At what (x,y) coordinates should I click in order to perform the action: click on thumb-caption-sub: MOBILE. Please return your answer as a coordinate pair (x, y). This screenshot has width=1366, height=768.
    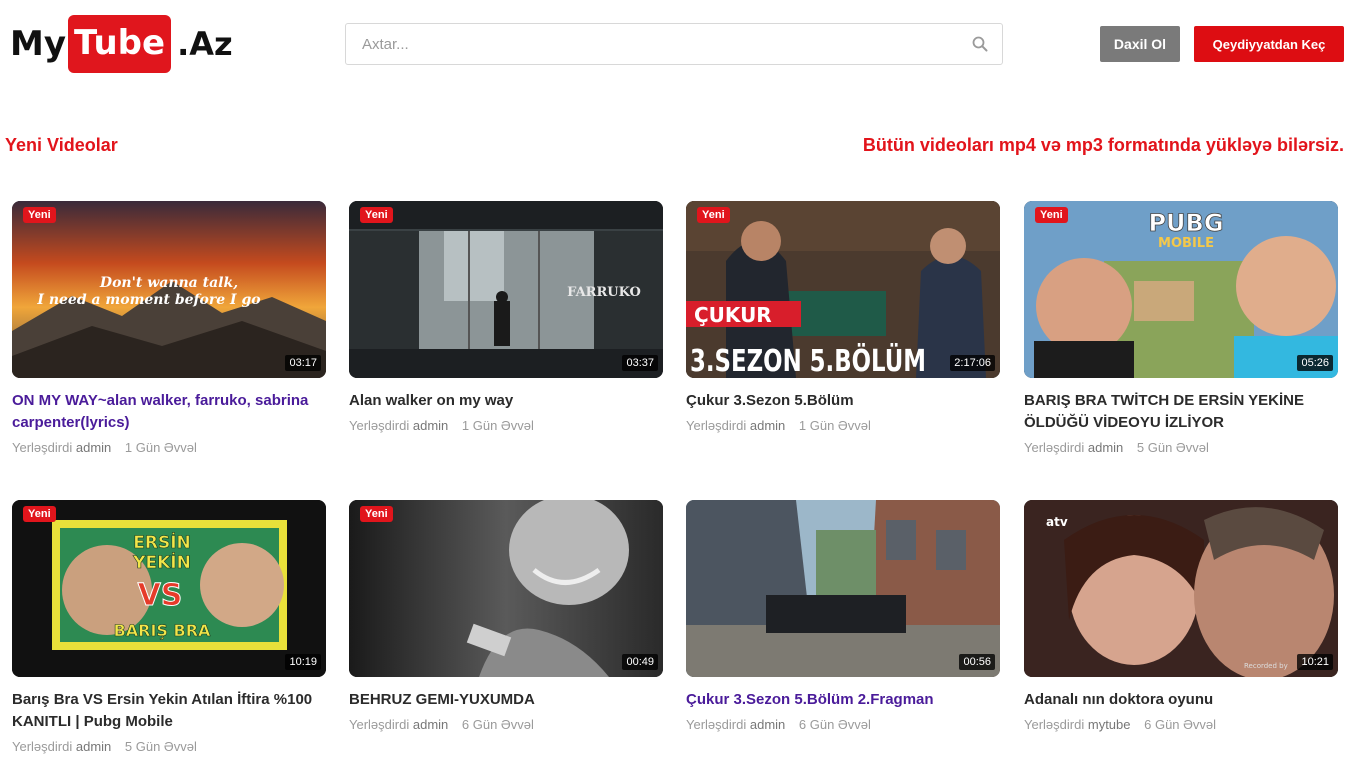
    Looking at the image, I should click on (1186, 243).